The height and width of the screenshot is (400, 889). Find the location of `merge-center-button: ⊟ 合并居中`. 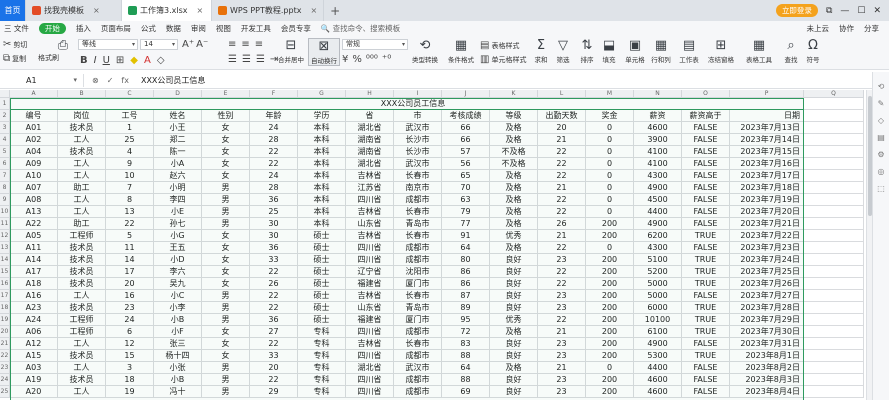

merge-center-button: ⊟ 合并居中 is located at coordinates (291, 51).